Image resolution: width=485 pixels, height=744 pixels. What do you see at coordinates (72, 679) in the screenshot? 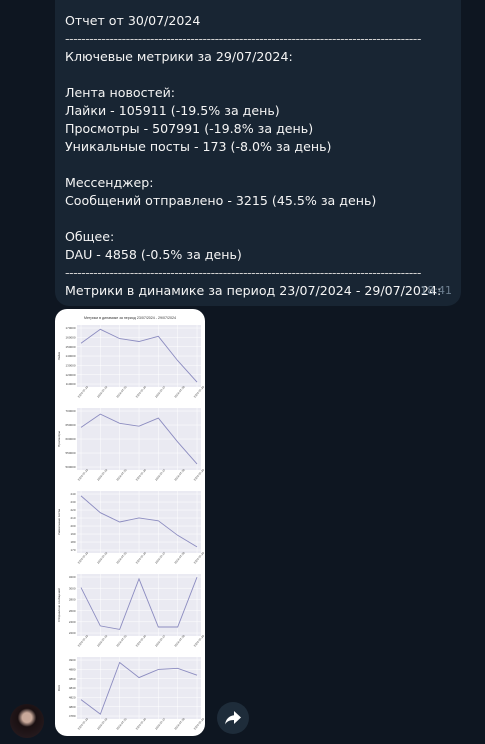
I see `y-tick-label: 4860` at bounding box center [72, 679].